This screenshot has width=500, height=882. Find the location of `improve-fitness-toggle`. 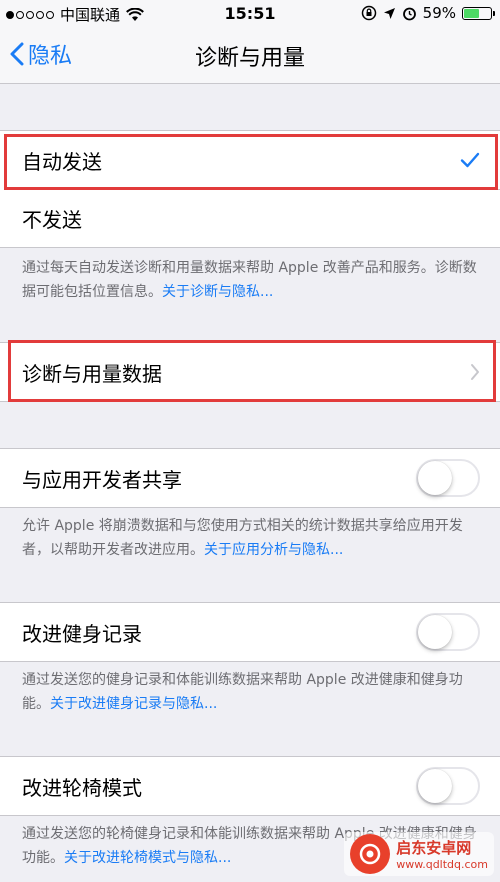

improve-fitness-toggle is located at coordinates (448, 632).